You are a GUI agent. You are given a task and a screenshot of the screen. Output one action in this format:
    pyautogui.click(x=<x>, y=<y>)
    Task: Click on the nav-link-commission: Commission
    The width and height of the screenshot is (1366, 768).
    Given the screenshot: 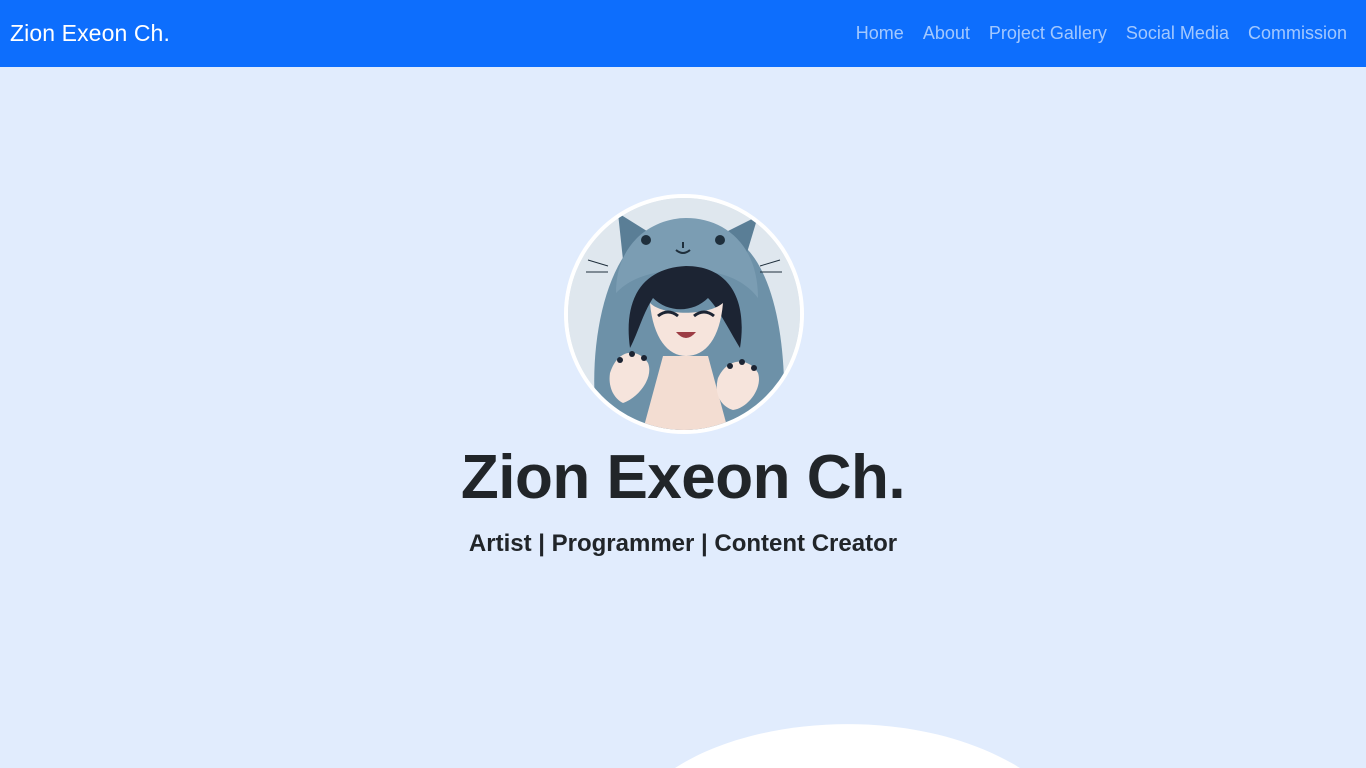 What is the action you would take?
    pyautogui.click(x=1292, y=33)
    